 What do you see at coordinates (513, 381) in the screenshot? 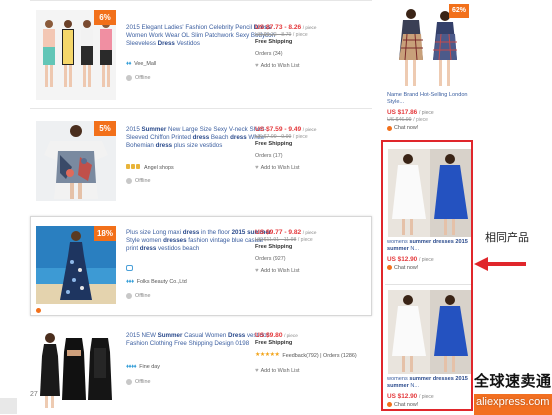
I see `watermark-logo-cn: 全球速卖通` at bounding box center [513, 381].